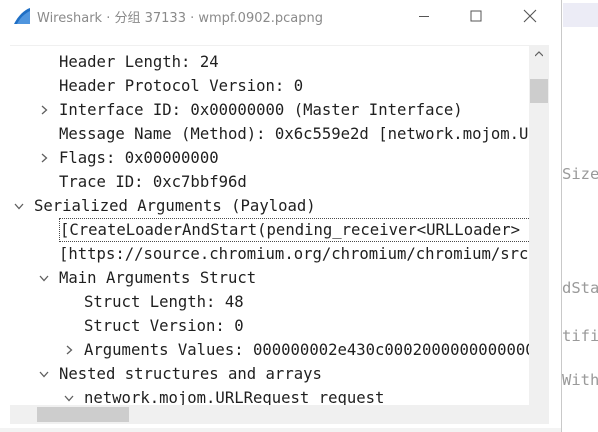 The height and width of the screenshot is (432, 598). I want to click on horizontal-scrollbar, so click(269, 414).